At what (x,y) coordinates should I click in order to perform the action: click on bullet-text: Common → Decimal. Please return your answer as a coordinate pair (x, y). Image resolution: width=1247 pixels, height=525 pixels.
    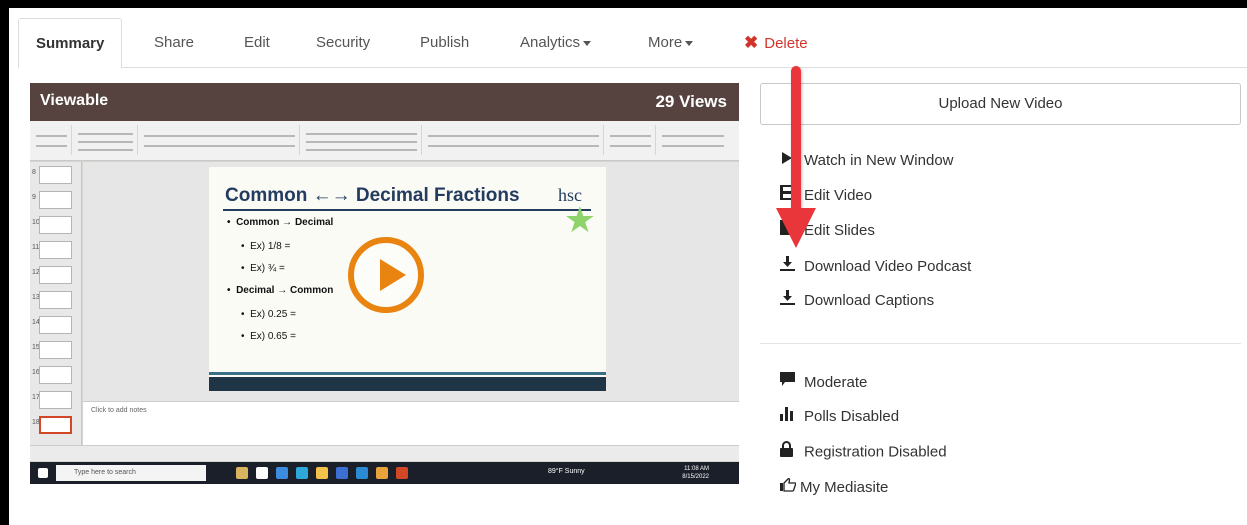
    Looking at the image, I should click on (285, 222).